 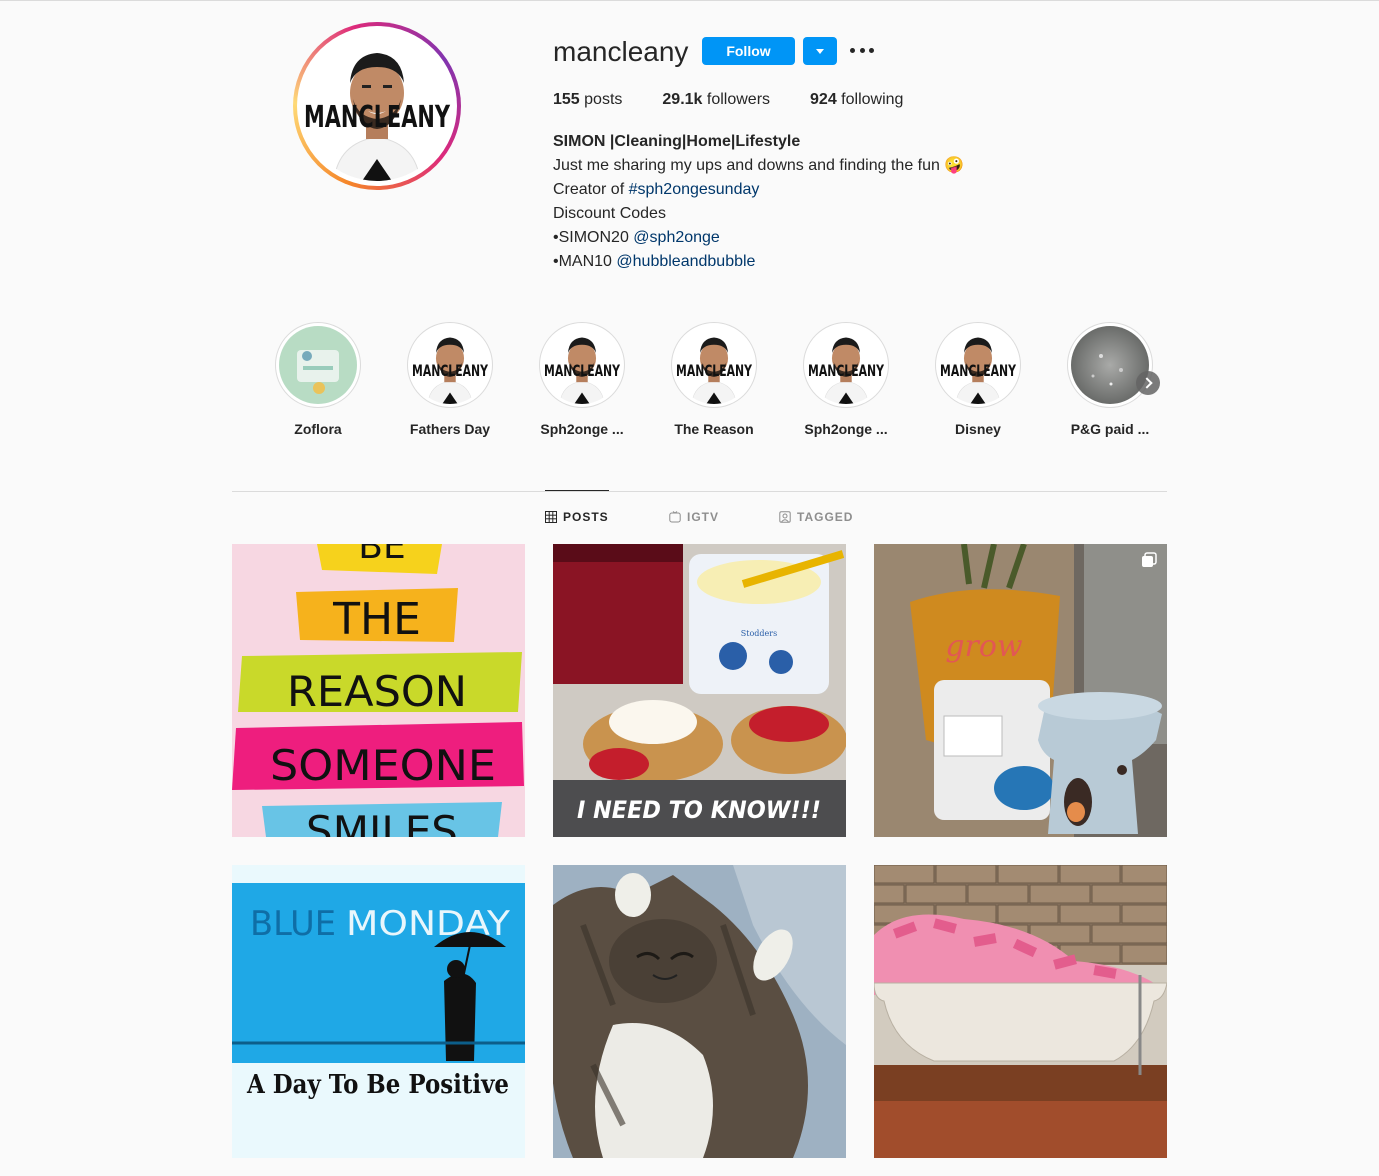 I want to click on post-thumbnail: BLUE MONDAY A Day To Be Positive, so click(x=378, y=1011).